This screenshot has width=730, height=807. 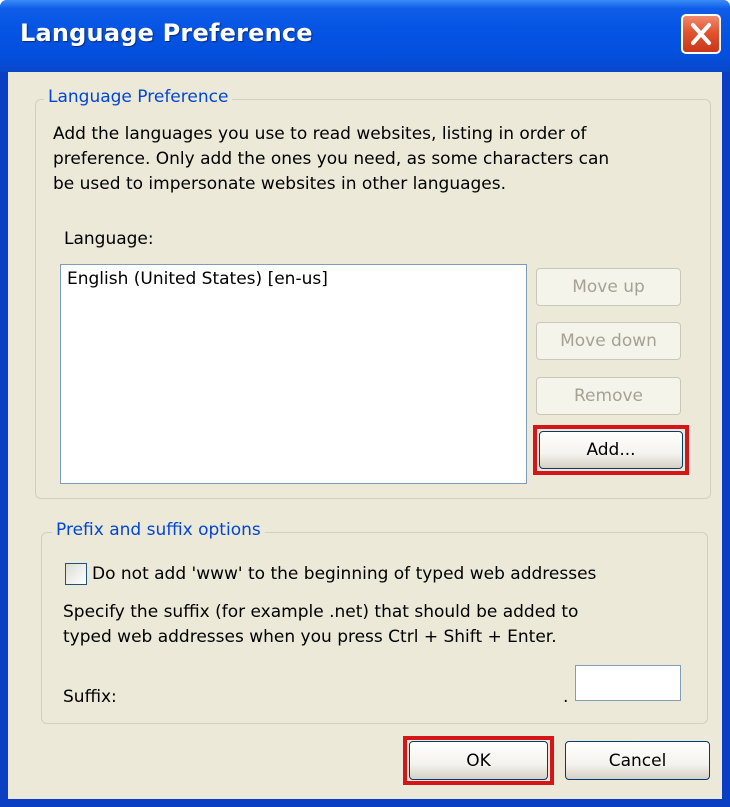 What do you see at coordinates (76, 574) in the screenshot?
I see `www-checkbox` at bounding box center [76, 574].